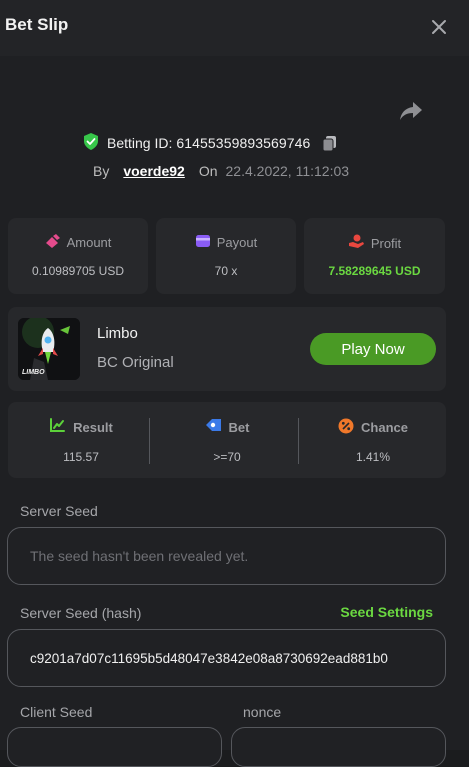  What do you see at coordinates (140, 143) in the screenshot?
I see `betting-id-label: Betting ID:` at bounding box center [140, 143].